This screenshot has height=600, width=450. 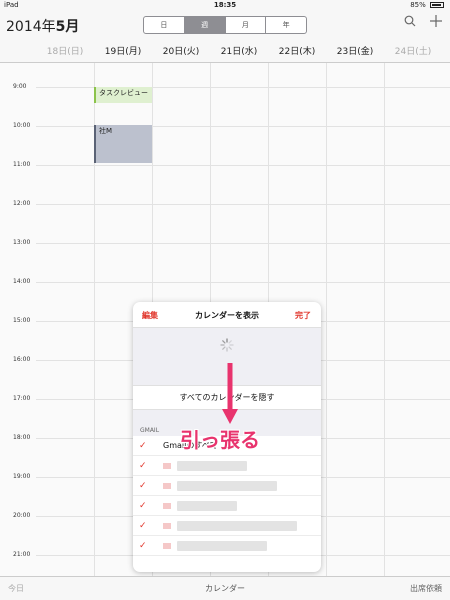 I want to click on invitations-button: 出席依頼, so click(x=426, y=588).